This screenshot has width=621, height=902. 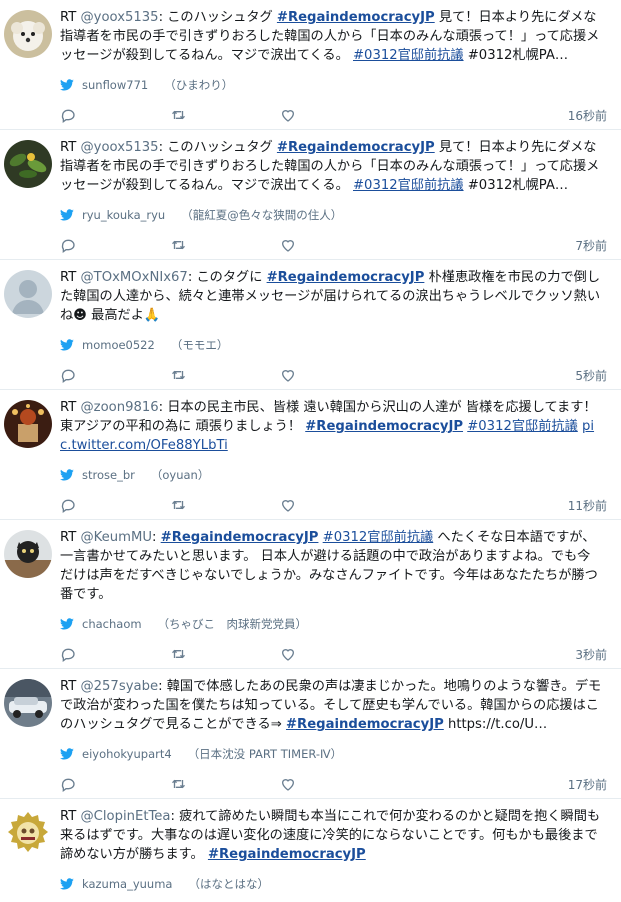 What do you see at coordinates (265, 754) in the screenshot?
I see `user-display-name: （日本沈没 PART TIMER-Ⅳ）` at bounding box center [265, 754].